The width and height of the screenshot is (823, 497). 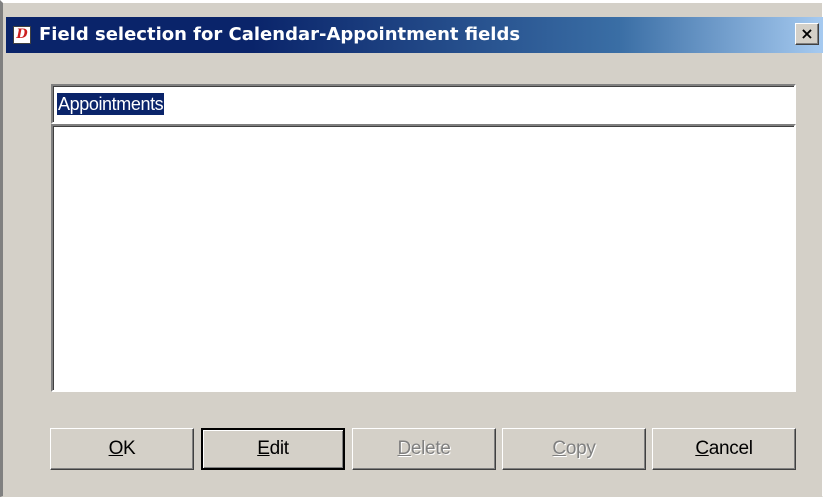 What do you see at coordinates (116, 448) in the screenshot?
I see `ok-mnemonic: O` at bounding box center [116, 448].